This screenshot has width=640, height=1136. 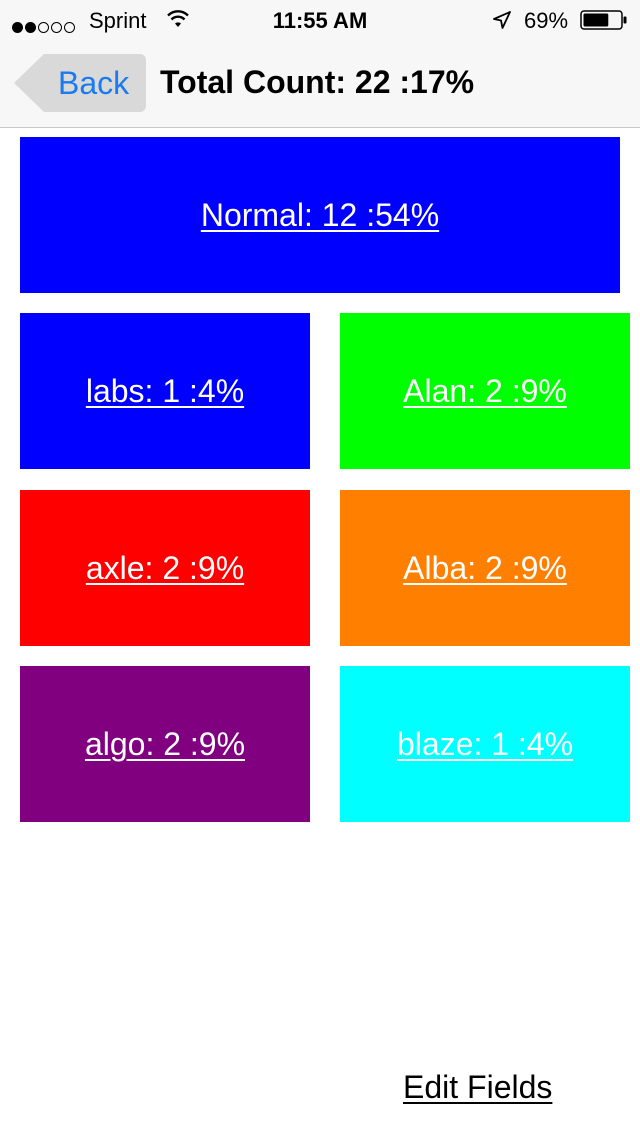 I want to click on back-button: Back, so click(x=80, y=83).